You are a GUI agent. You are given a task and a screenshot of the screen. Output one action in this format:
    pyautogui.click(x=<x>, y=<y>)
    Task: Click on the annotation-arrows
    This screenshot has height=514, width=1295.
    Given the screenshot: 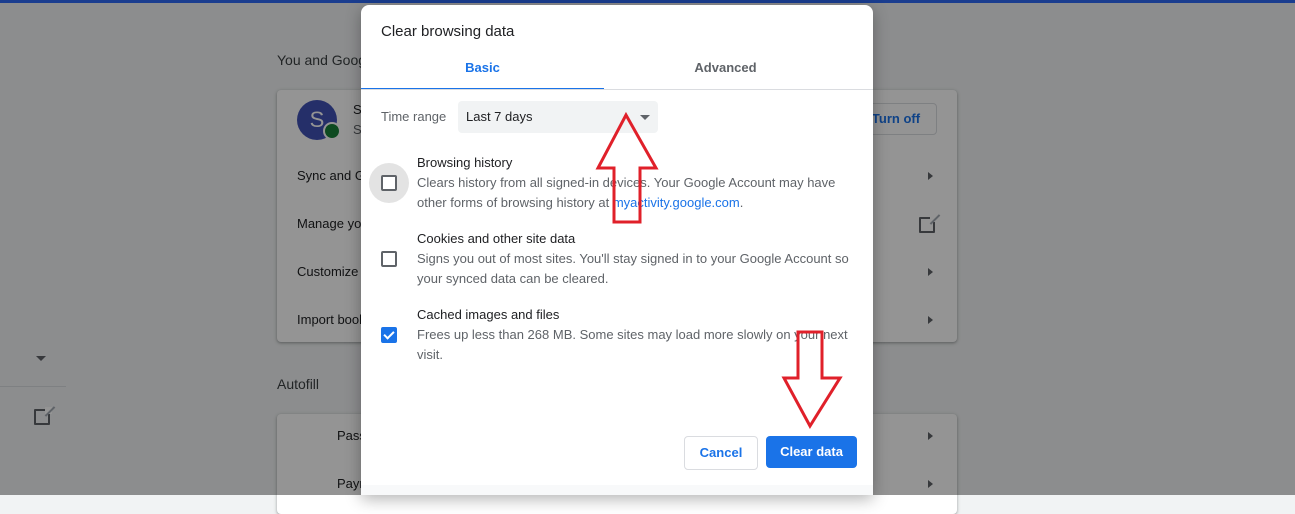 What is the action you would take?
    pyautogui.click(x=719, y=270)
    